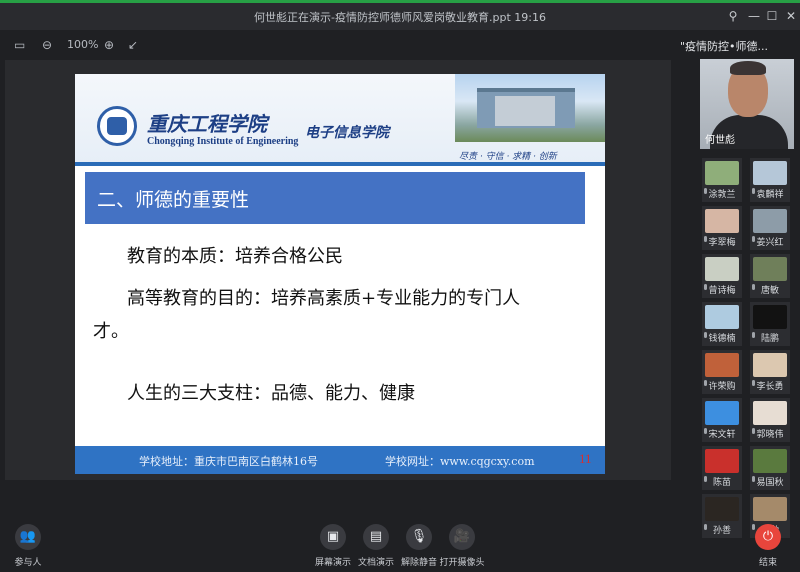 Image resolution: width=800 pixels, height=572 pixels. What do you see at coordinates (754, 16) in the screenshot?
I see `minimize-icon: —` at bounding box center [754, 16].